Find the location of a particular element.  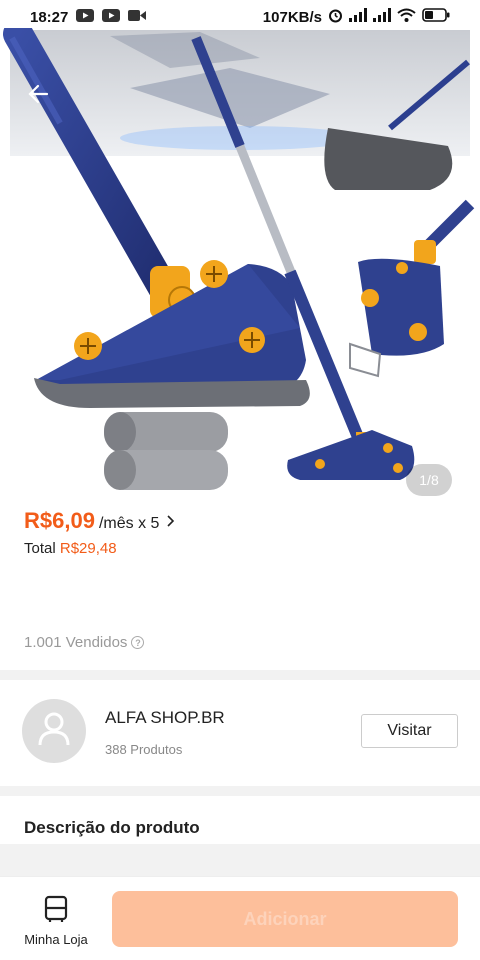

sold-count: 1.001 Vendidos is located at coordinates (76, 642).